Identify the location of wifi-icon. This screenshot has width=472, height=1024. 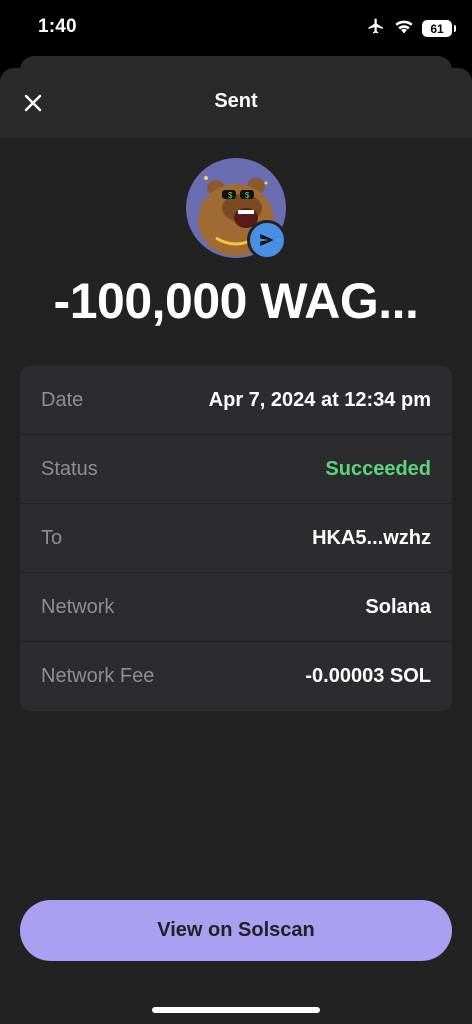
(404, 28).